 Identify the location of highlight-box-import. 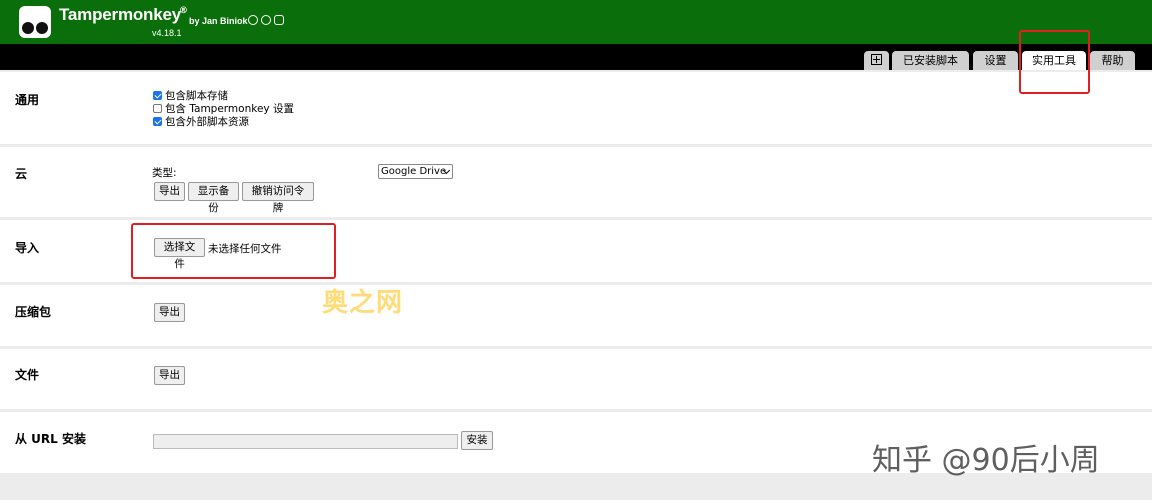
(233, 251).